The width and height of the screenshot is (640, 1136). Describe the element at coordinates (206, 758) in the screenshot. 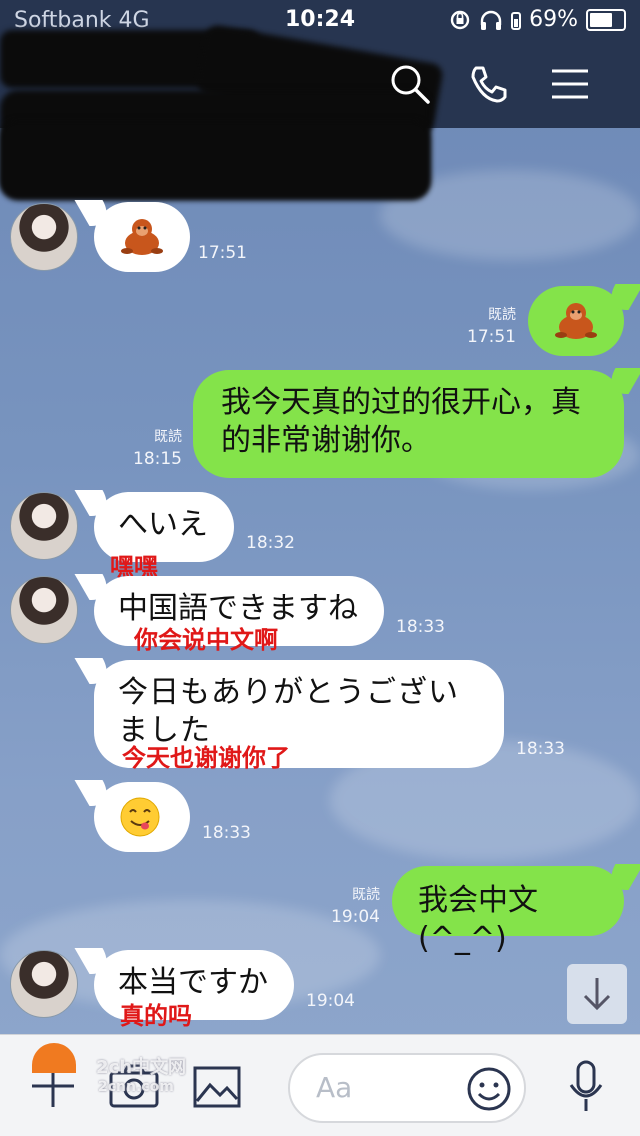

I see `translation-annotation: 今天也谢谢你了` at that location.